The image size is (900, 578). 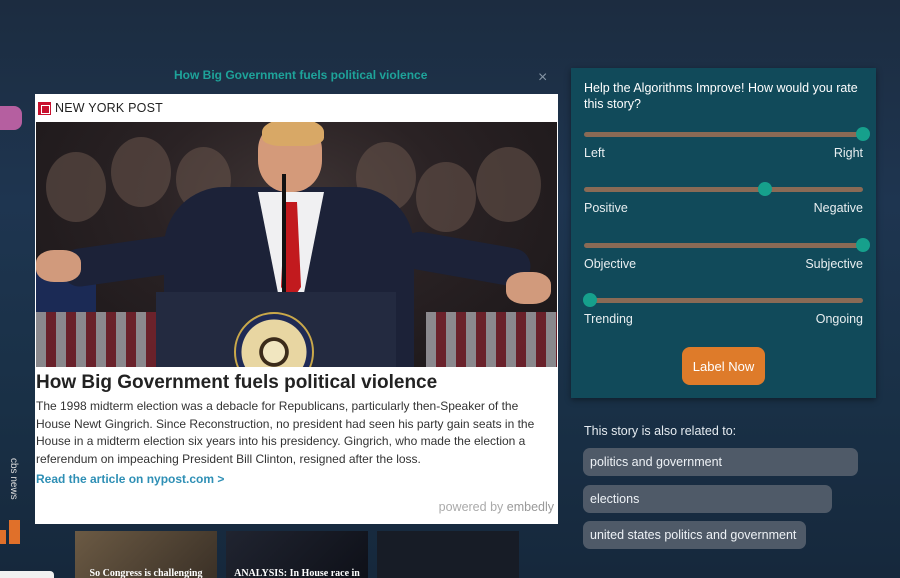 What do you see at coordinates (296, 108) in the screenshot?
I see `card-header: NEW YORK POST` at bounding box center [296, 108].